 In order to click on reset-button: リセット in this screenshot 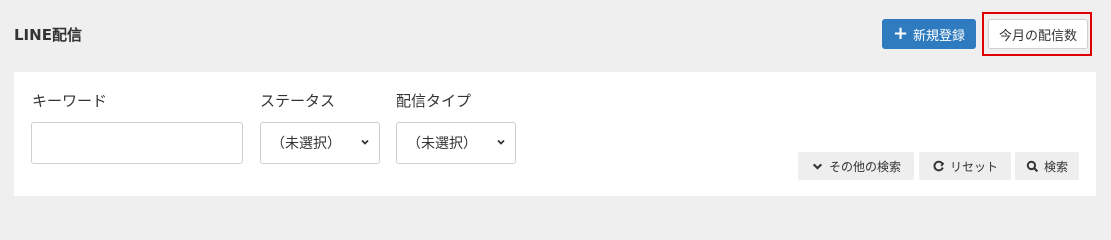, I will do `click(965, 166)`.